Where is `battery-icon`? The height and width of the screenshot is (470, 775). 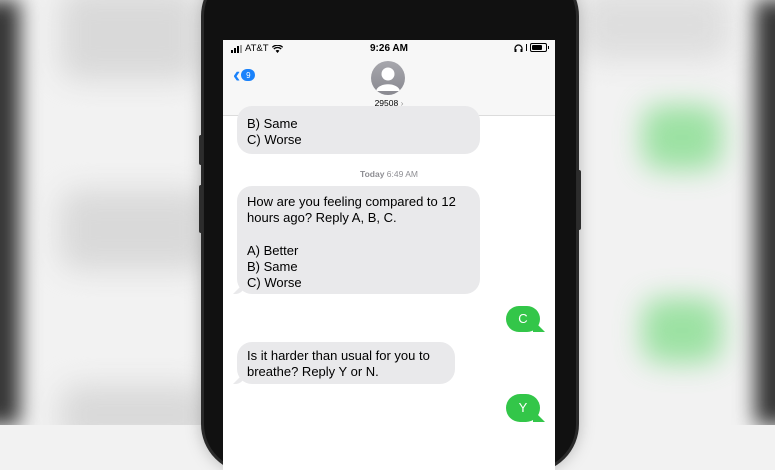 battery-icon is located at coordinates (539, 47).